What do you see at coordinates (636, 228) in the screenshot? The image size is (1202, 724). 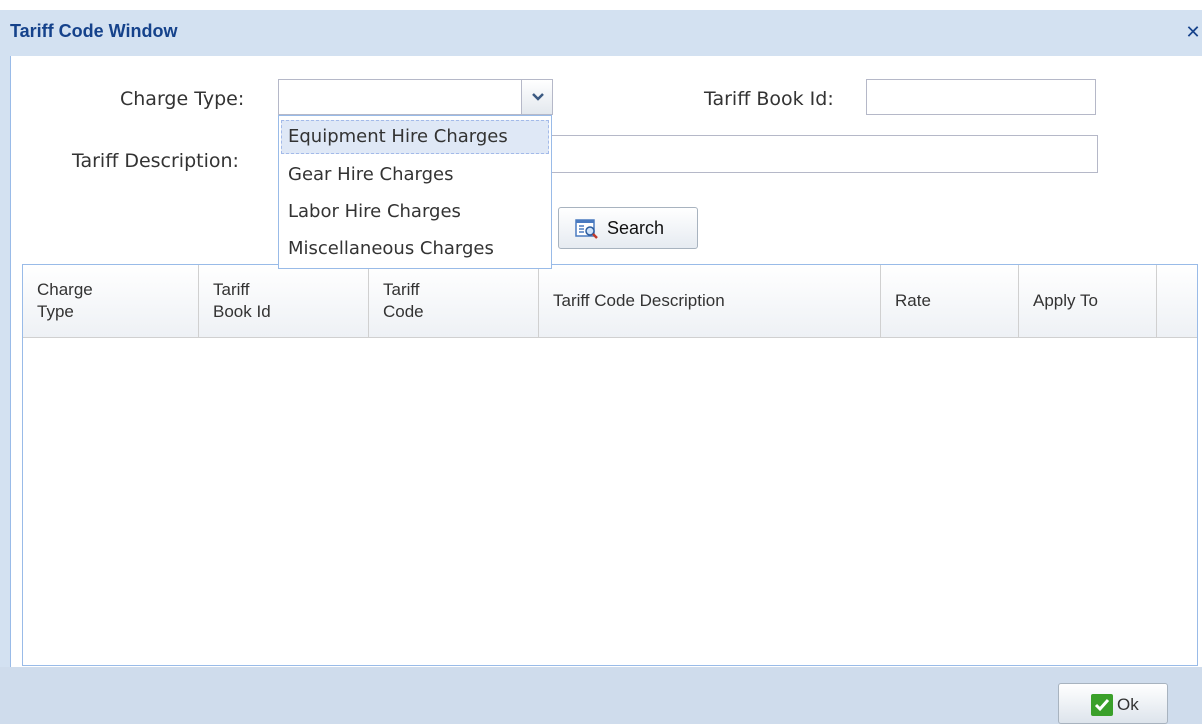 I see `search-button-label: Search` at bounding box center [636, 228].